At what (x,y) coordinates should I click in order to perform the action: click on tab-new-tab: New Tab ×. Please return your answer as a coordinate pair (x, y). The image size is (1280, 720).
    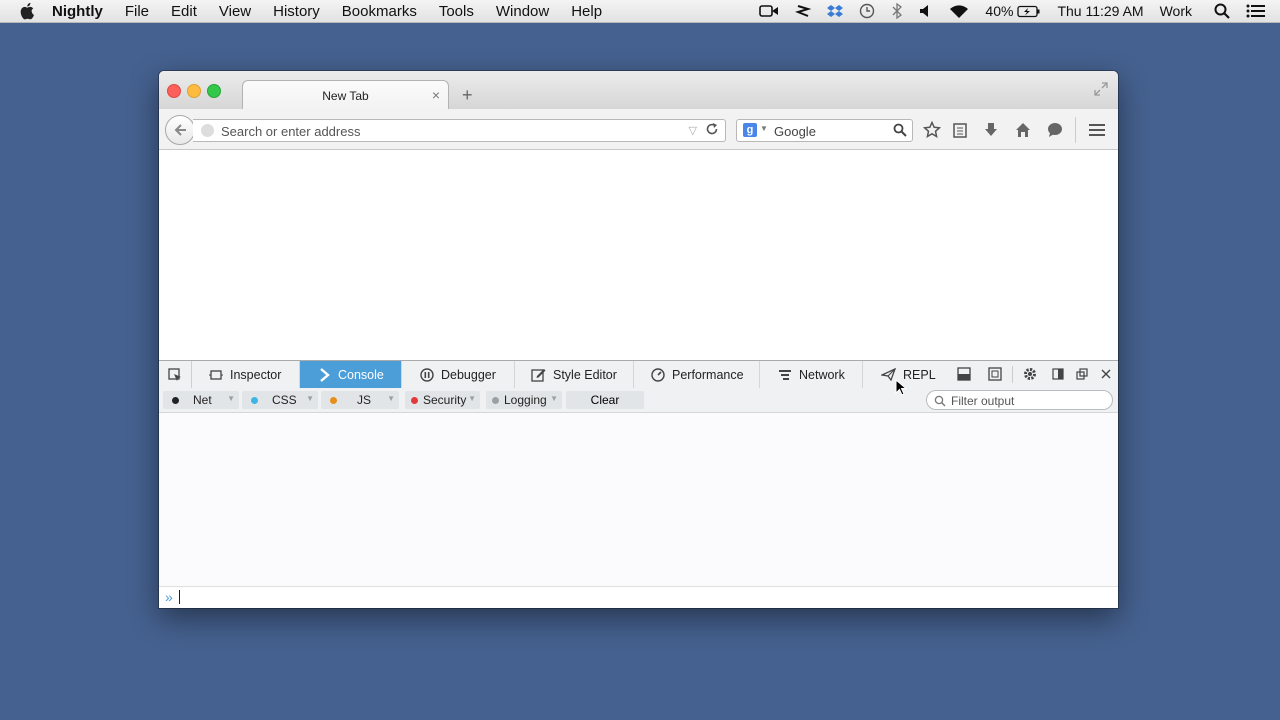
    Looking at the image, I should click on (345, 95).